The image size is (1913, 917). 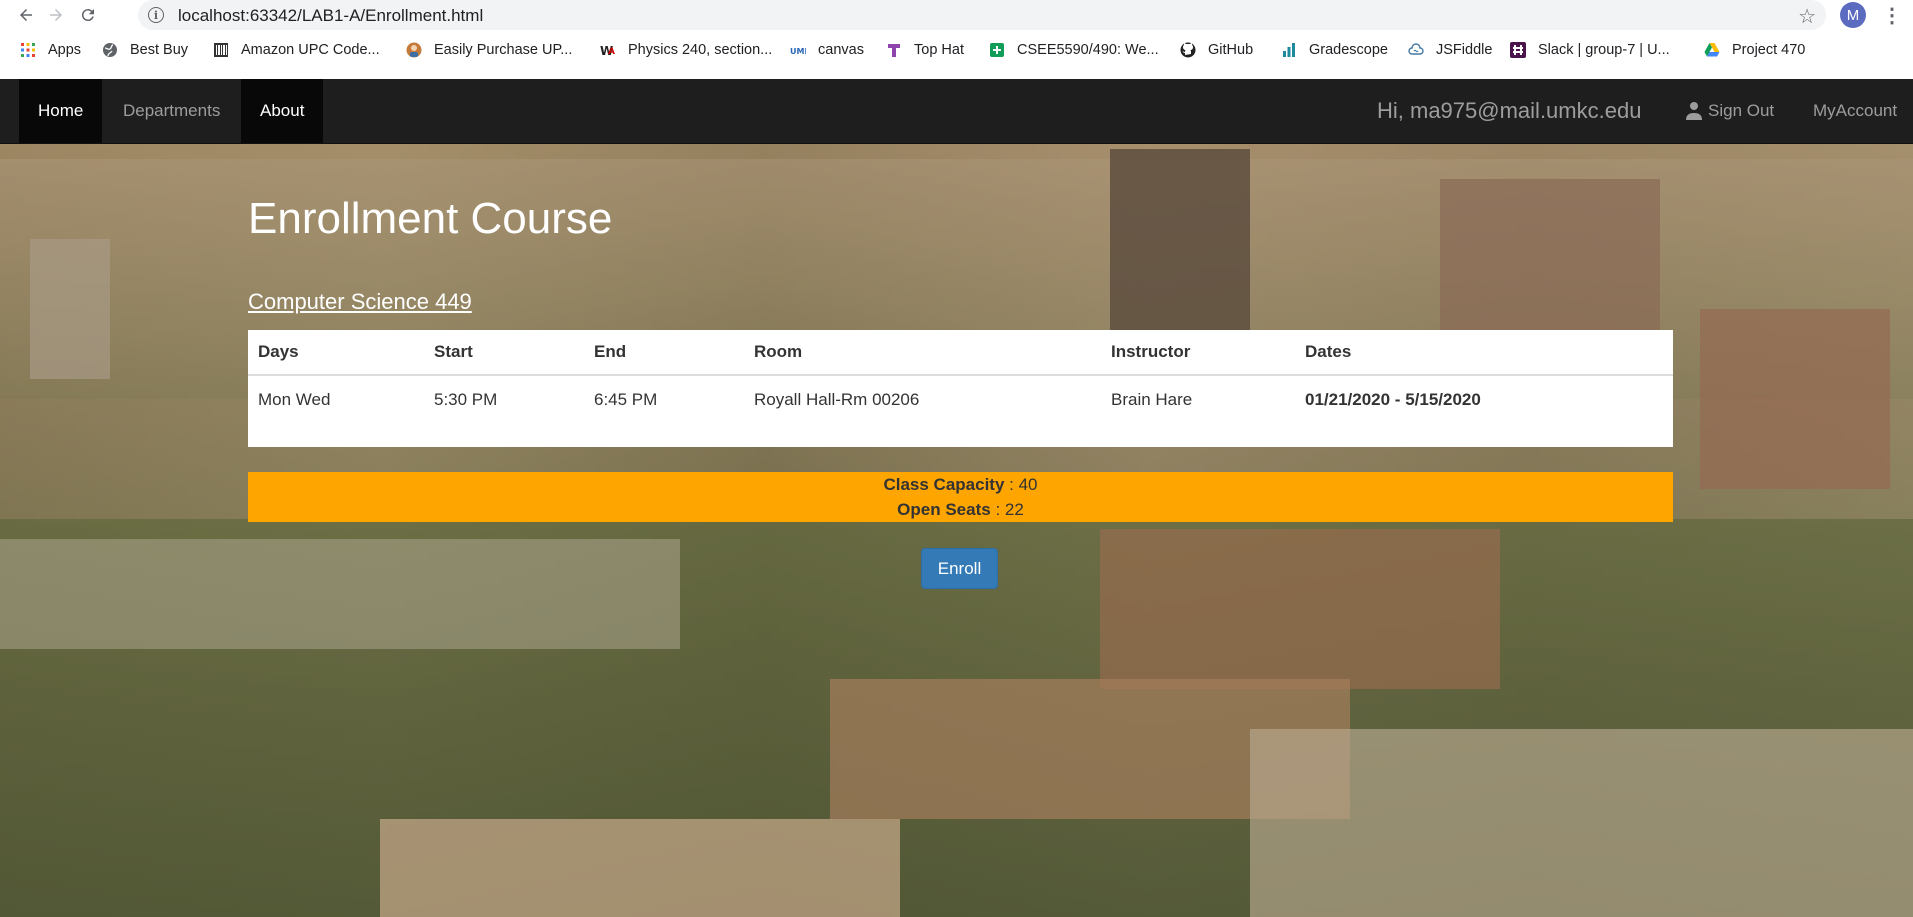 I want to click on header-days: Days, so click(x=278, y=351).